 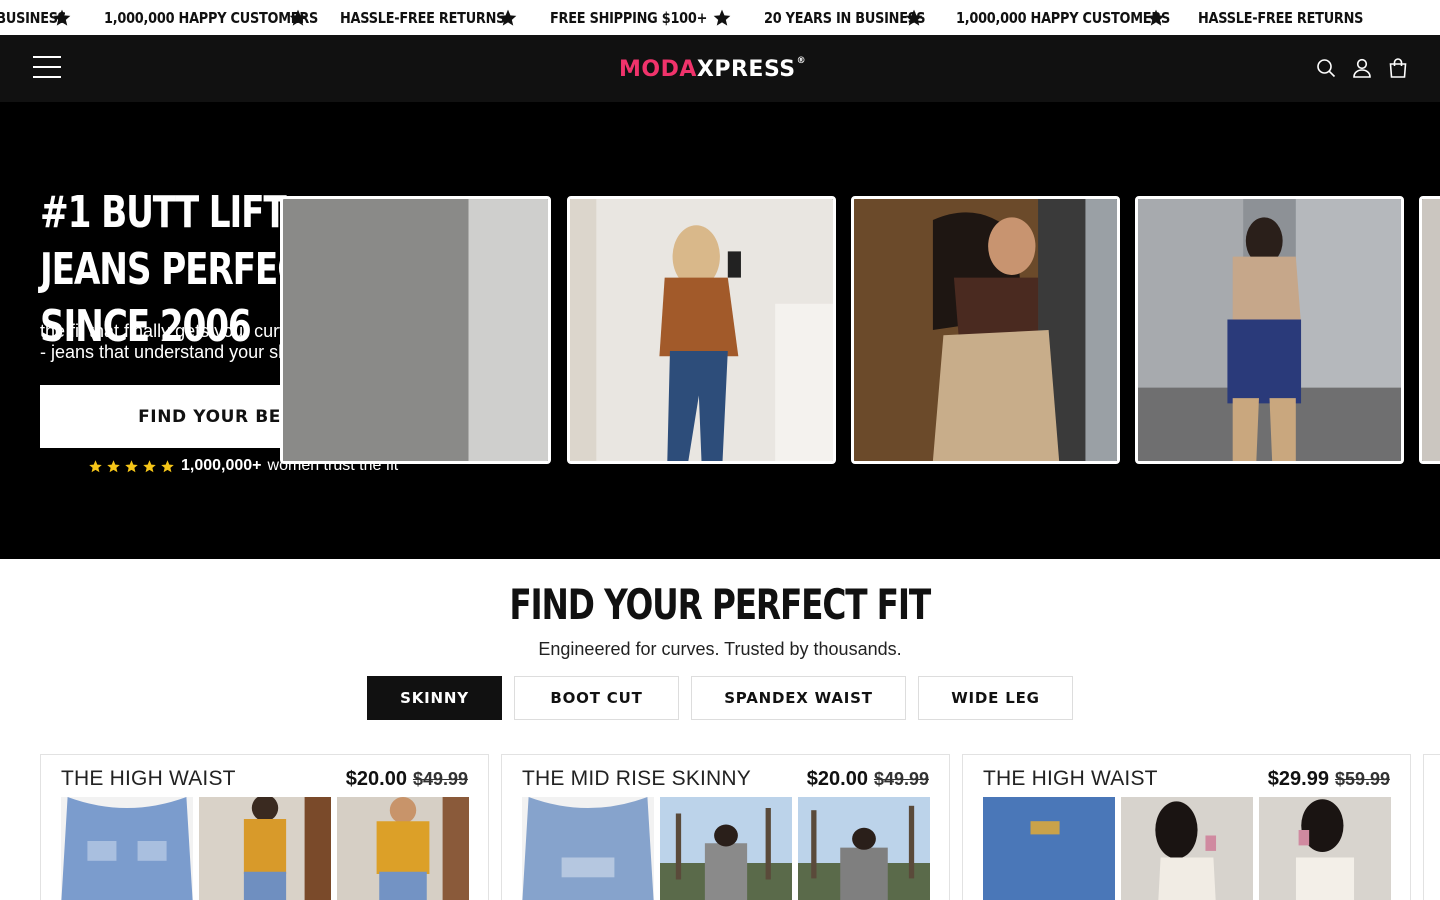 I want to click on tab-spandex-waist: SPANDEX WAIST, so click(x=798, y=698).